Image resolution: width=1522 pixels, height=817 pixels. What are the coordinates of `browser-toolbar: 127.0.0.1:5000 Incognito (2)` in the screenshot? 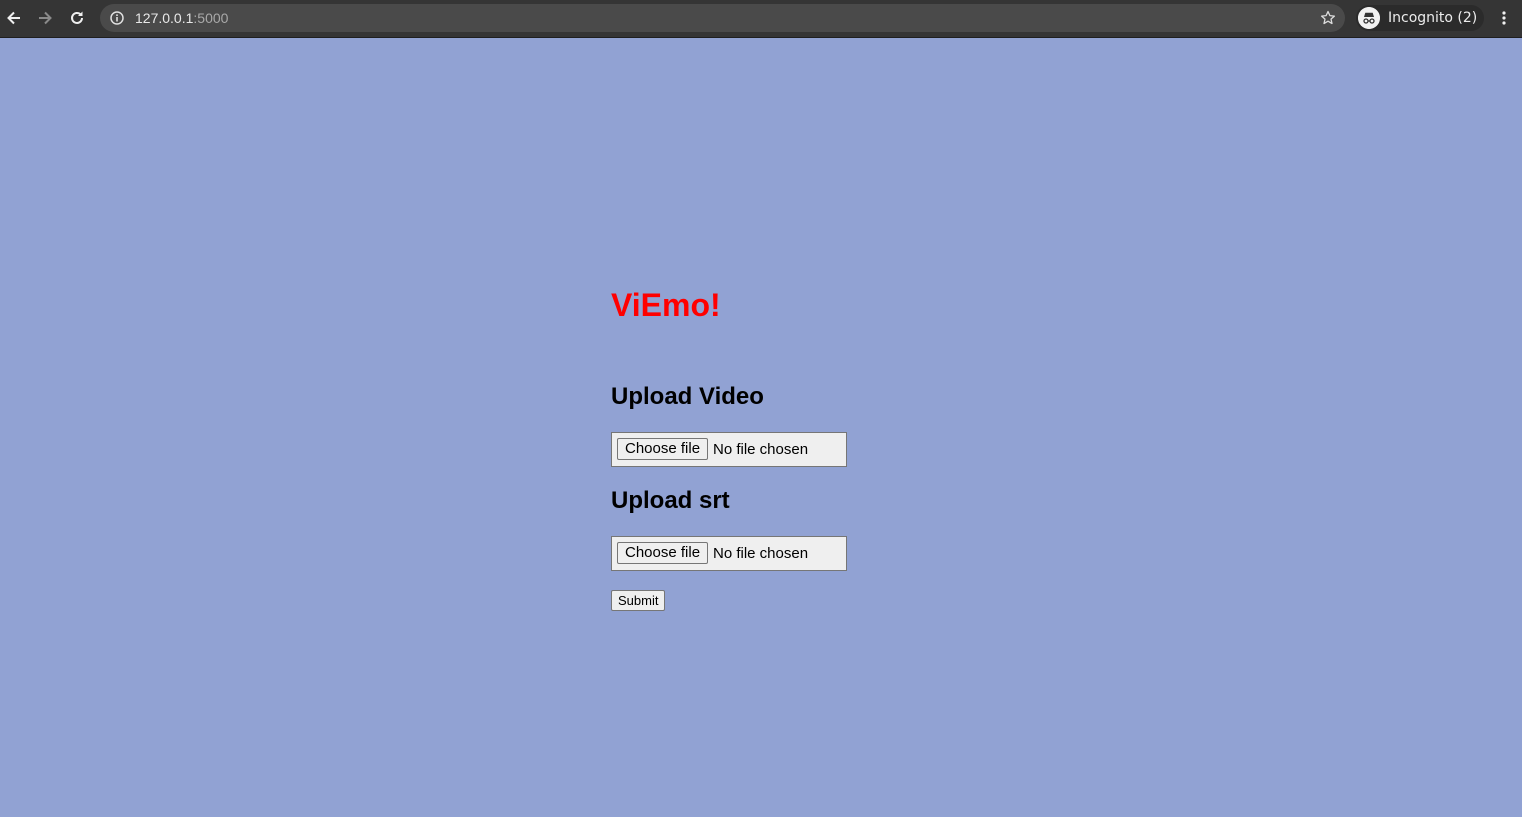 It's located at (761, 19).